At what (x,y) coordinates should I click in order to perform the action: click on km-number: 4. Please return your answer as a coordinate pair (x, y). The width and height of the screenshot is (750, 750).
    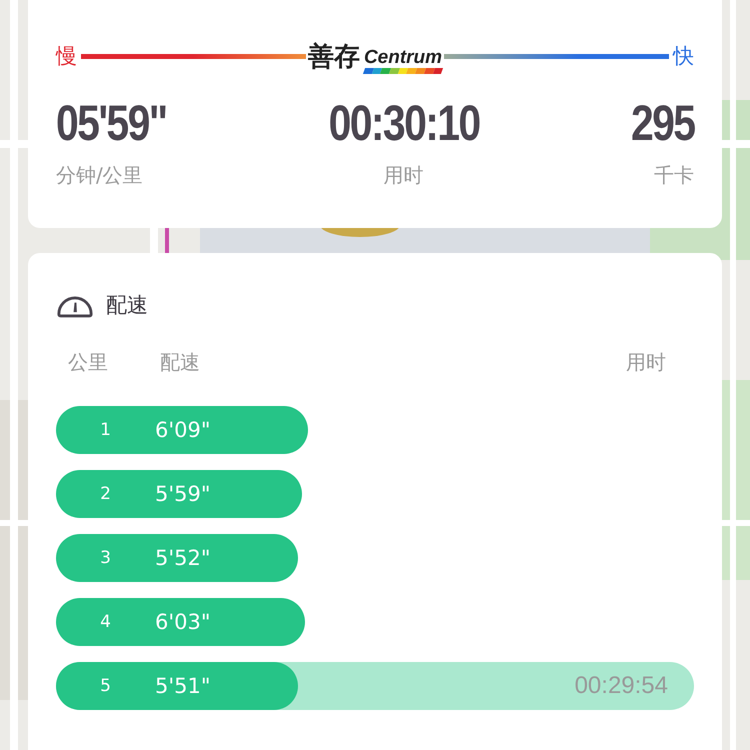
    Looking at the image, I should click on (105, 622).